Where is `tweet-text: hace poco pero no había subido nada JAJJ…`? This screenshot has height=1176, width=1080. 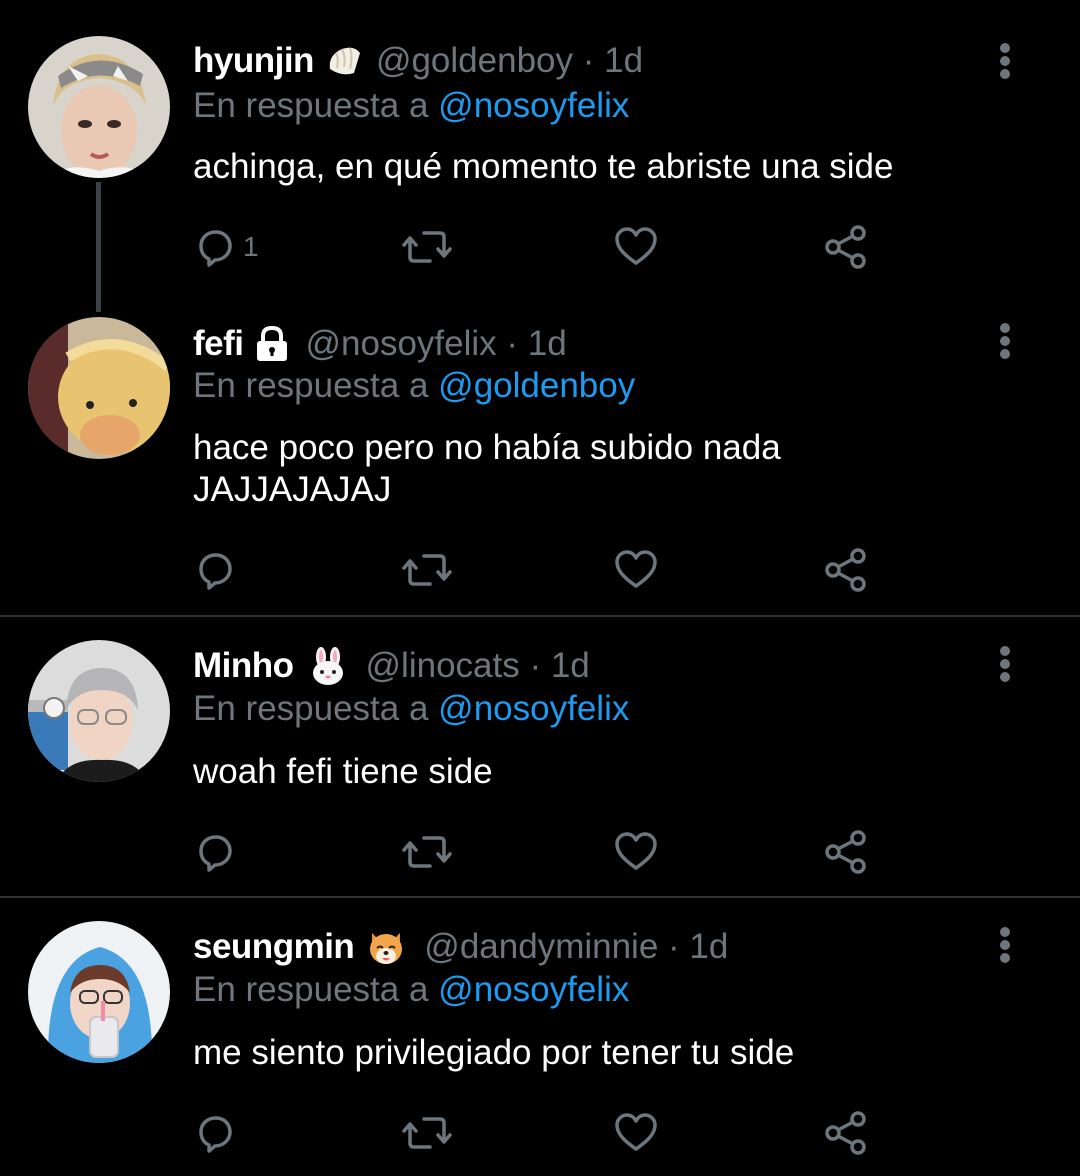 tweet-text: hace poco pero no había subido nada JAJJ… is located at coordinates (623, 469).